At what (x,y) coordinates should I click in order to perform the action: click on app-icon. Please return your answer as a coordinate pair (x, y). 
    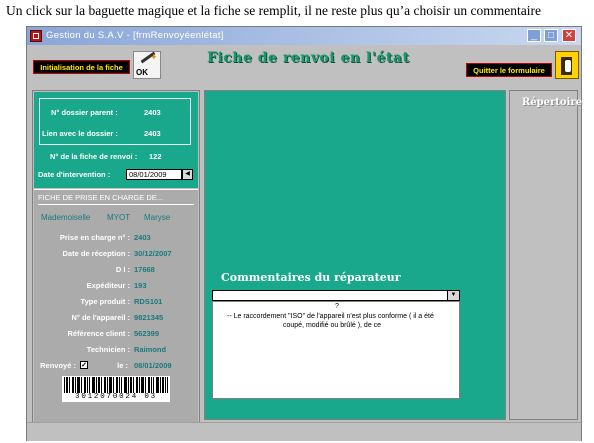
    Looking at the image, I should click on (36, 36).